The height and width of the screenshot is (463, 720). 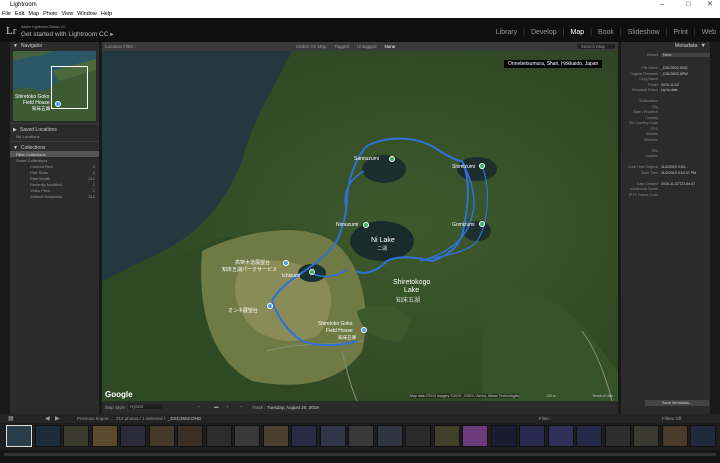 I want to click on filter-label: Filter :, so click(x=545, y=418).